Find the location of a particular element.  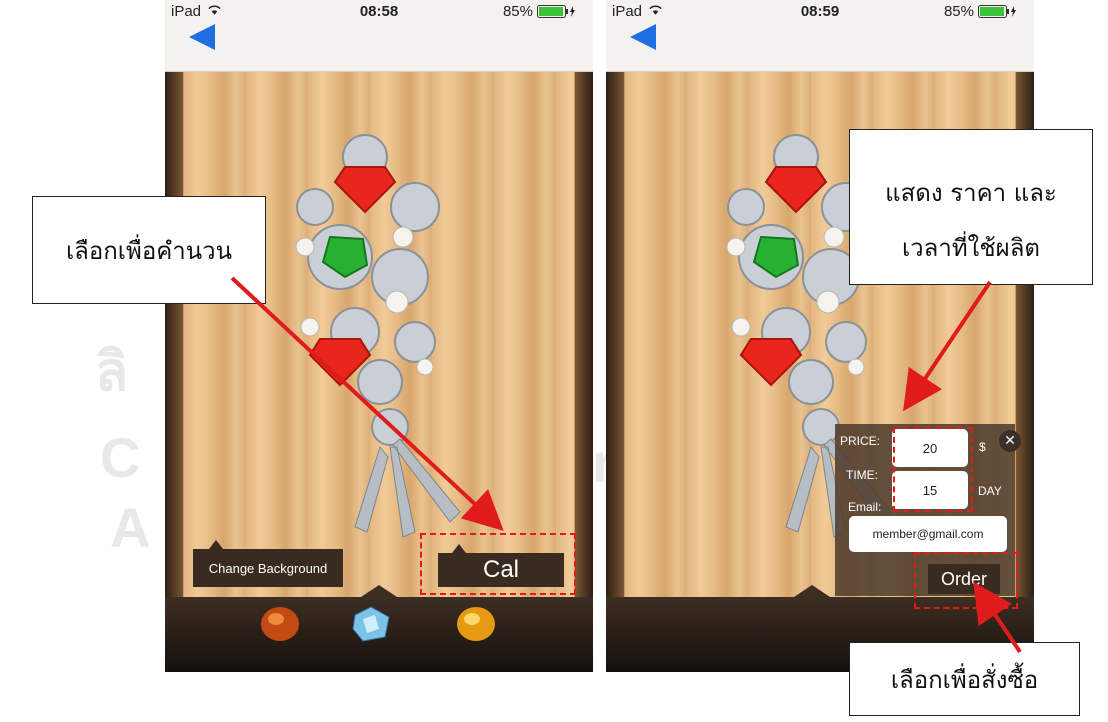

gem-yellow-icon is located at coordinates (476, 624).